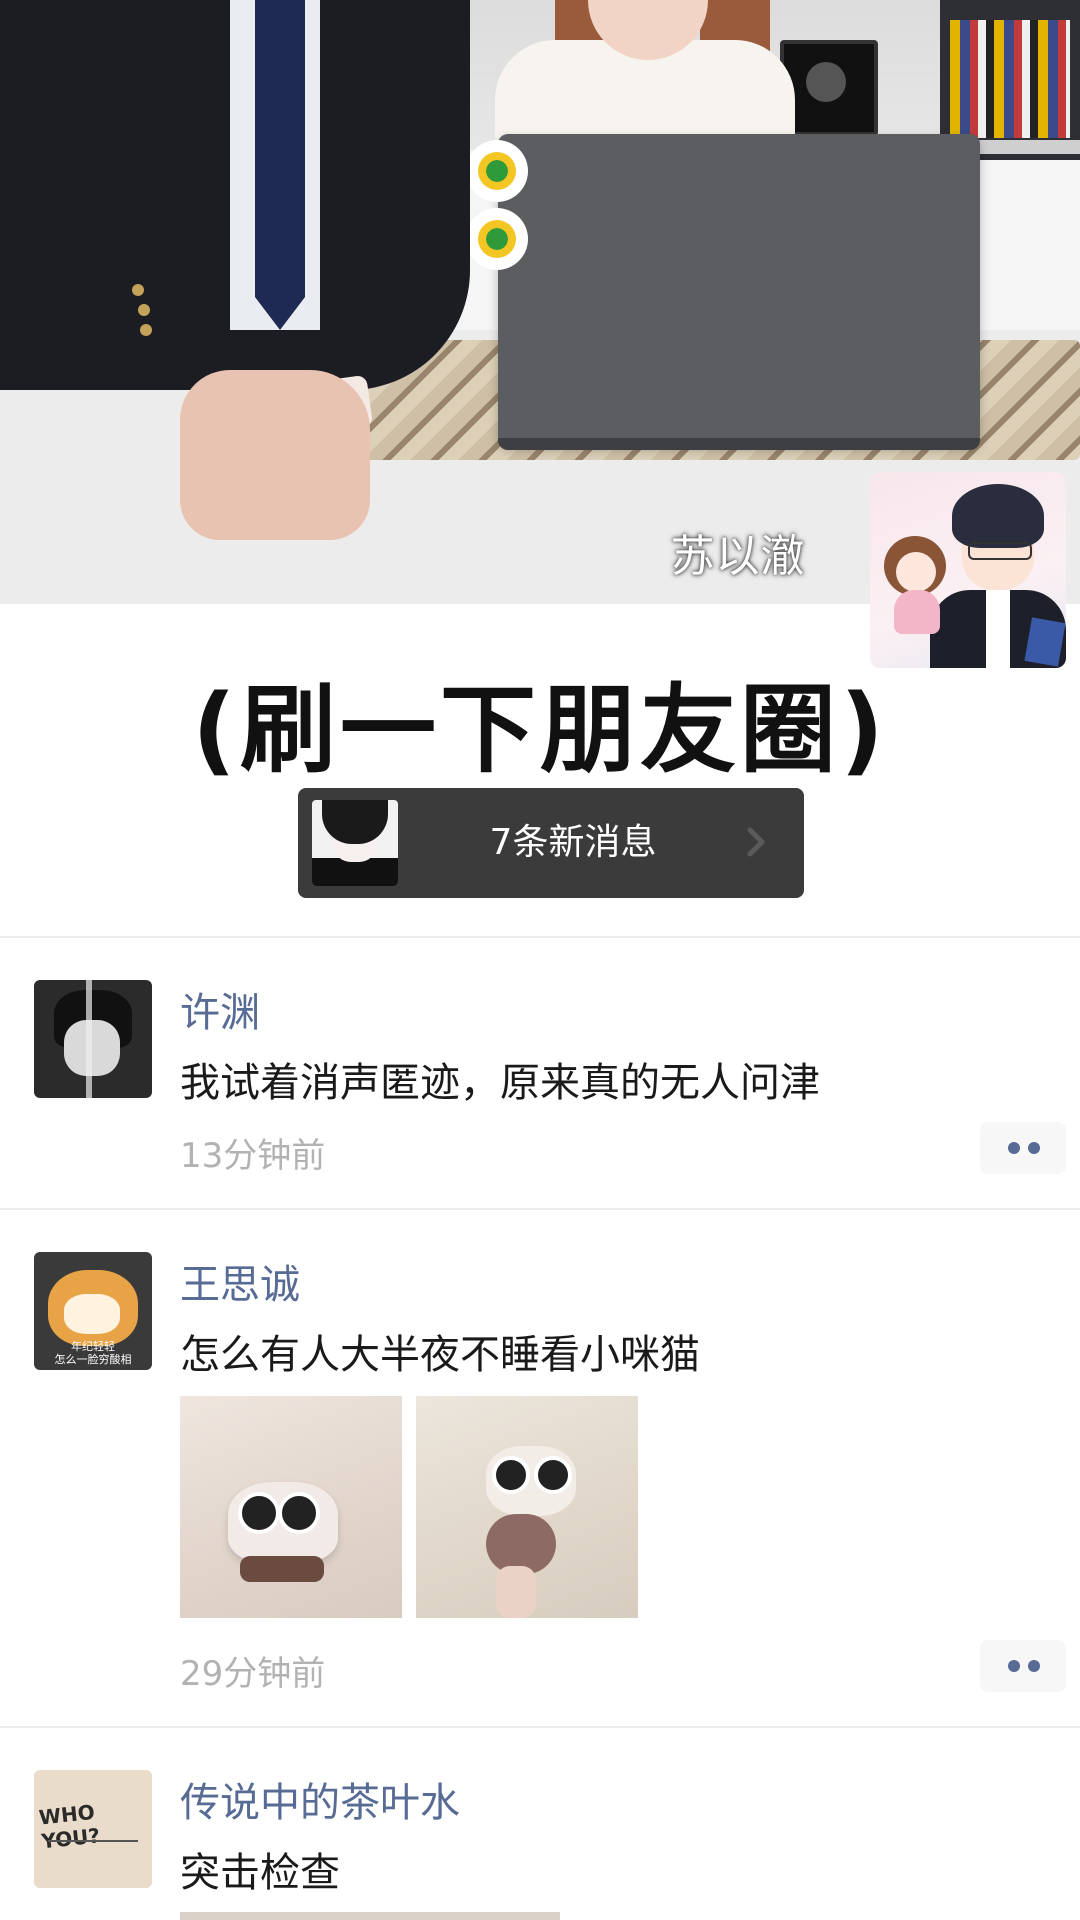 This screenshot has width=1080, height=1920. I want to click on avatar: WHO YOU?, so click(93, 1829).